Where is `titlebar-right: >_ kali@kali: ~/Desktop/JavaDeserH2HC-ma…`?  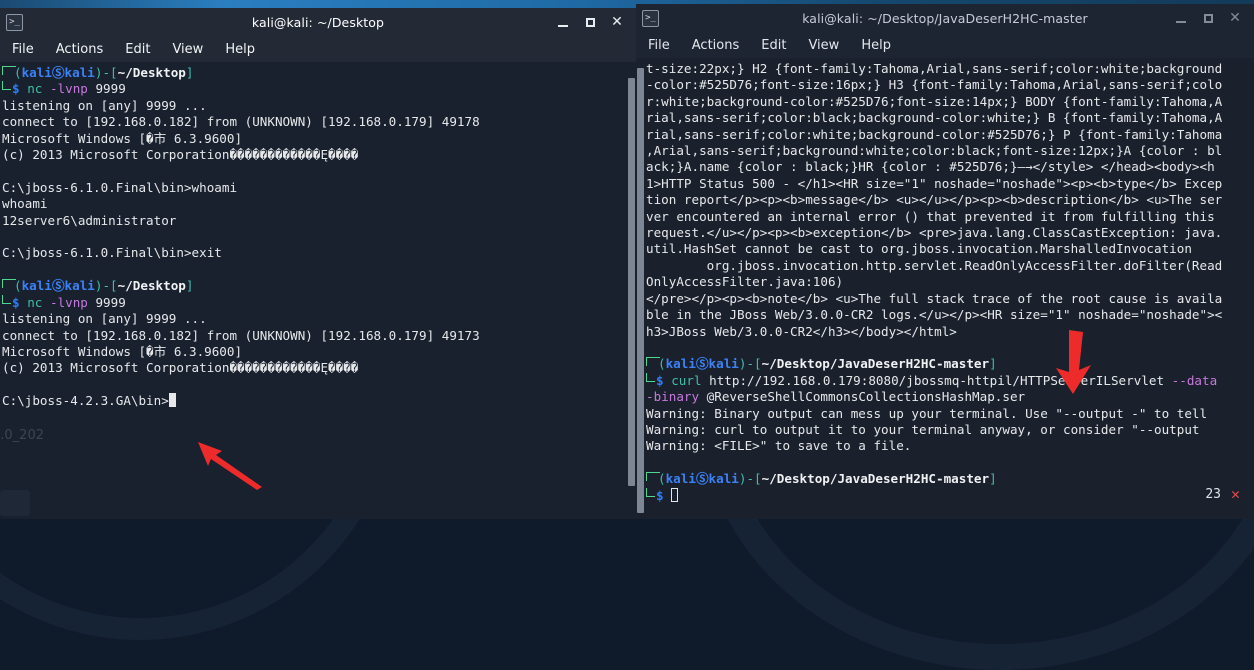 titlebar-right: >_ kali@kali: ~/Desktop/JavaDeserH2HC-ma… is located at coordinates (945, 18).